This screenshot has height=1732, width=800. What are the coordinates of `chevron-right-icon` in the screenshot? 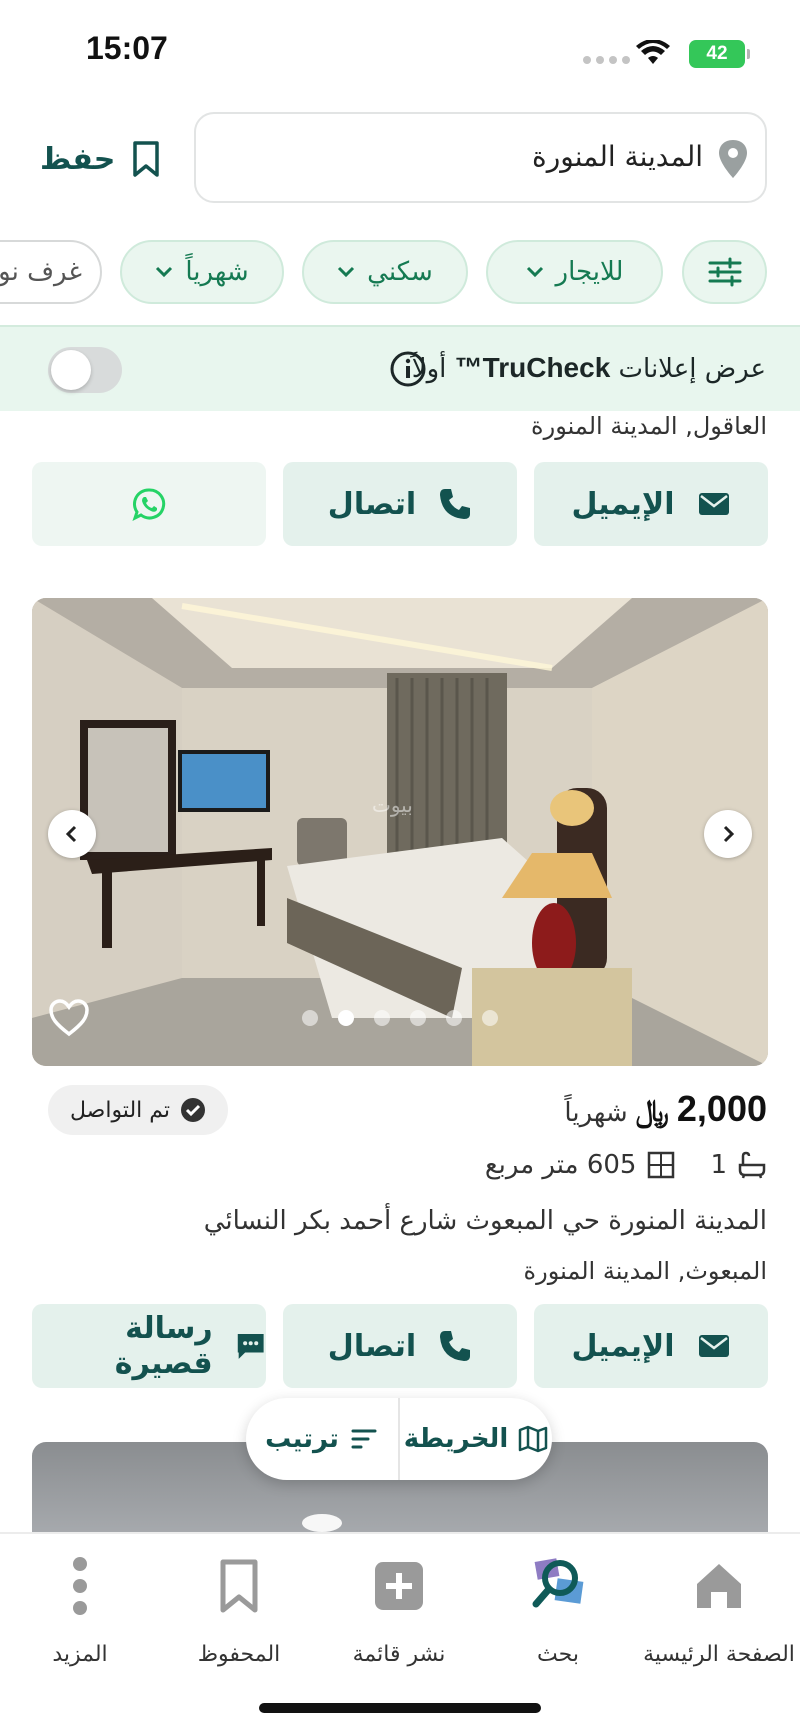 It's located at (729, 834).